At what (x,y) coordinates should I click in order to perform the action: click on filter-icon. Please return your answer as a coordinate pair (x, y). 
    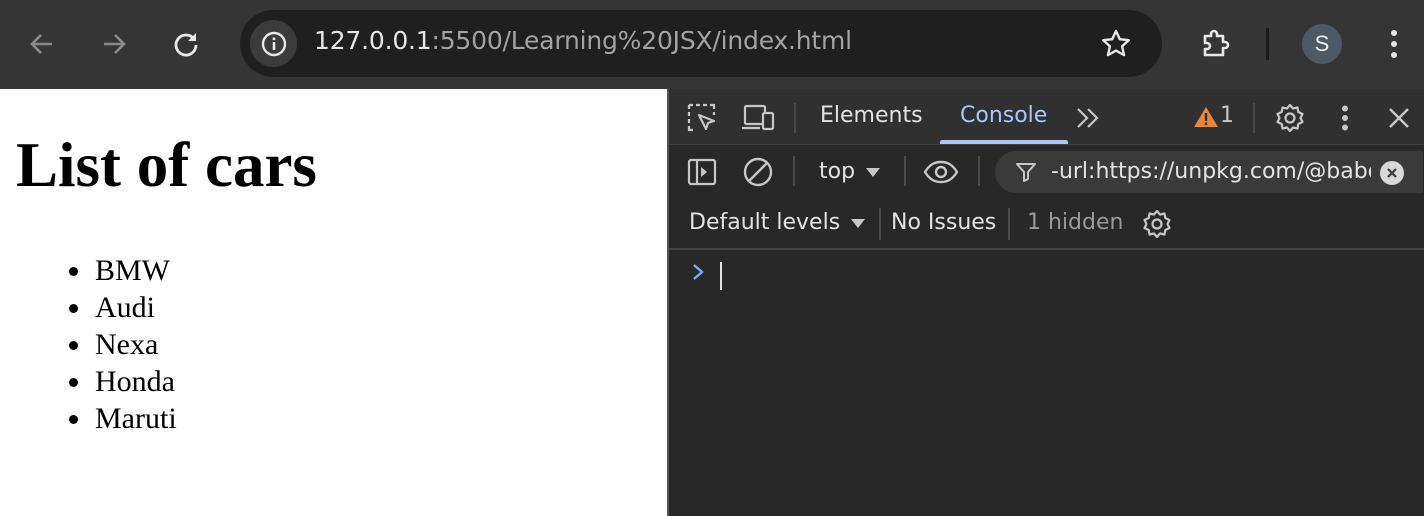
    Looking at the image, I should click on (1026, 172).